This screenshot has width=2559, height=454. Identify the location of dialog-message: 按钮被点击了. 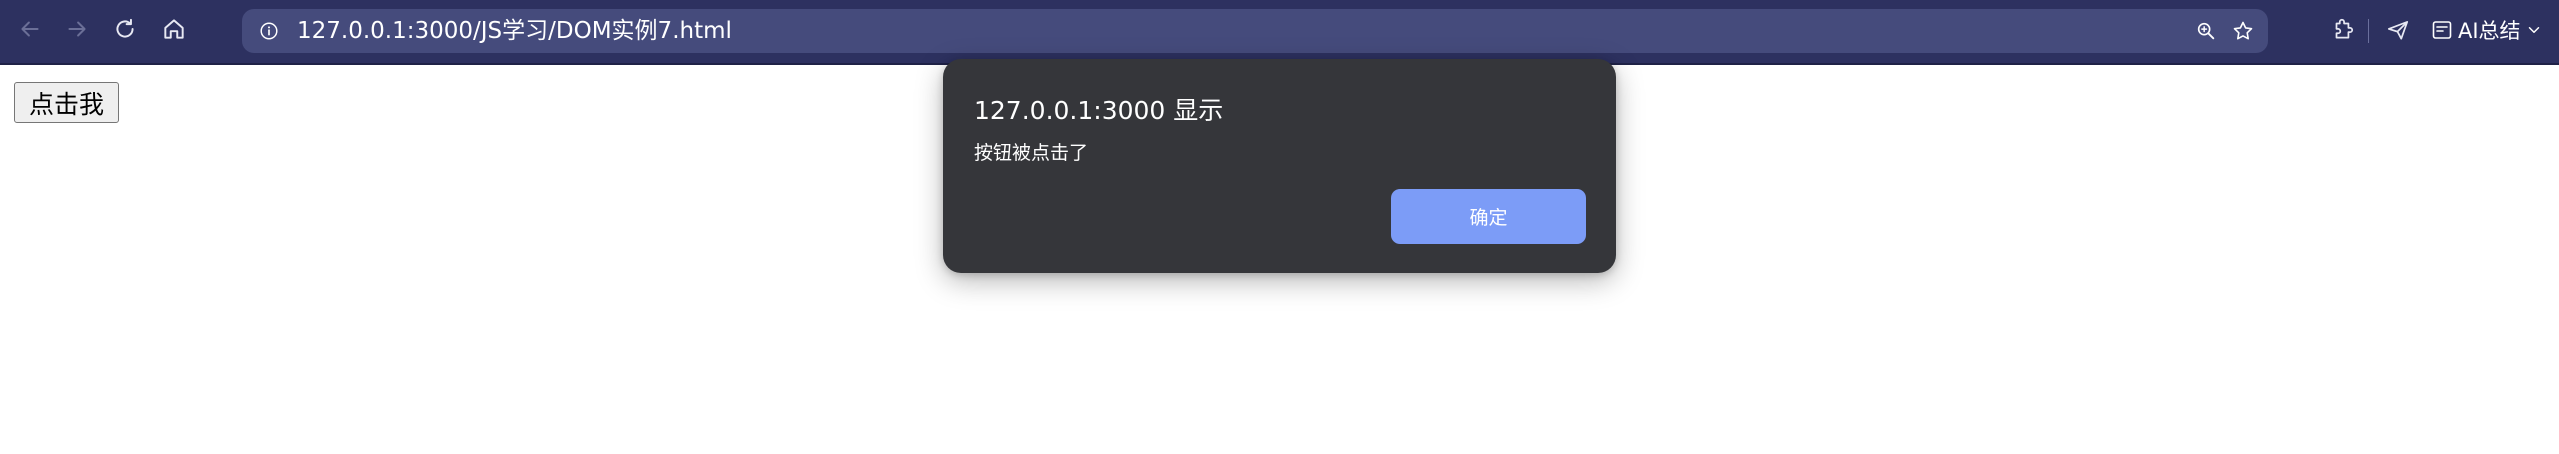
(1031, 153).